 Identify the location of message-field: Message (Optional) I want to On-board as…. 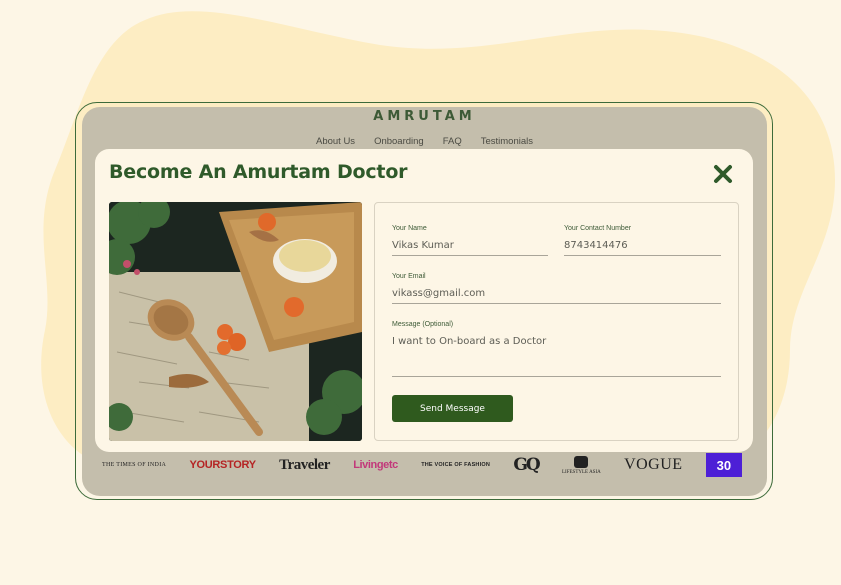
(556, 349).